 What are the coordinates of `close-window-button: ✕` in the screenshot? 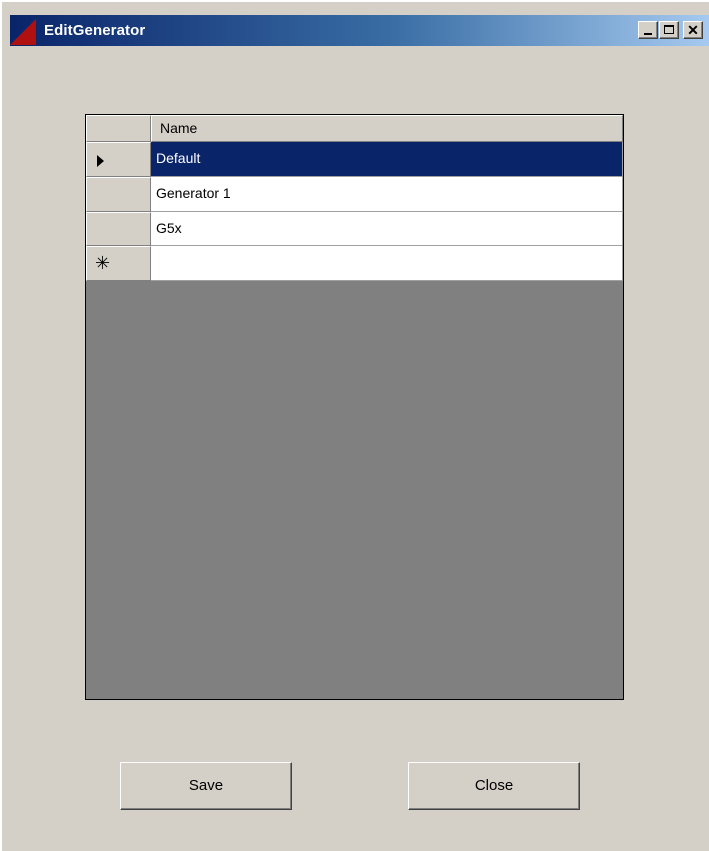 It's located at (693, 30).